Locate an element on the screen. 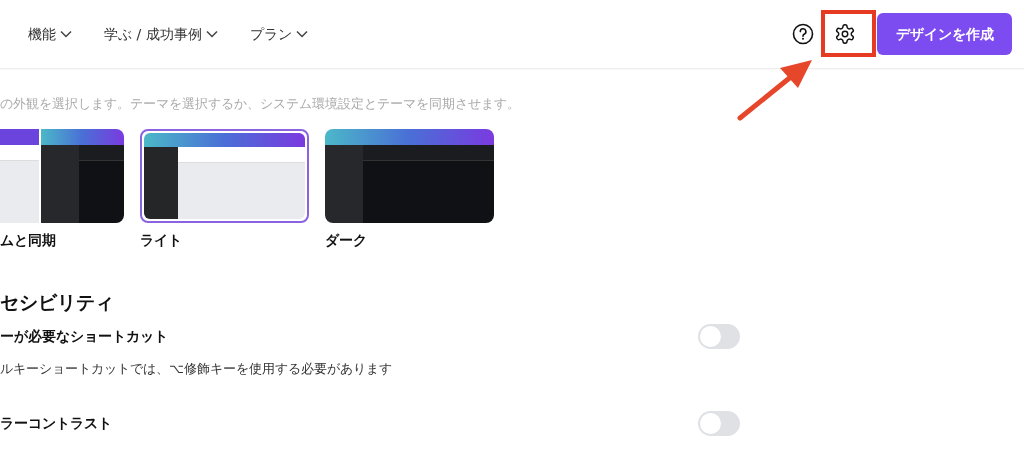 This screenshot has width=1024, height=449. nav-menu: 学ぶ / 成功事例 is located at coordinates (161, 34).